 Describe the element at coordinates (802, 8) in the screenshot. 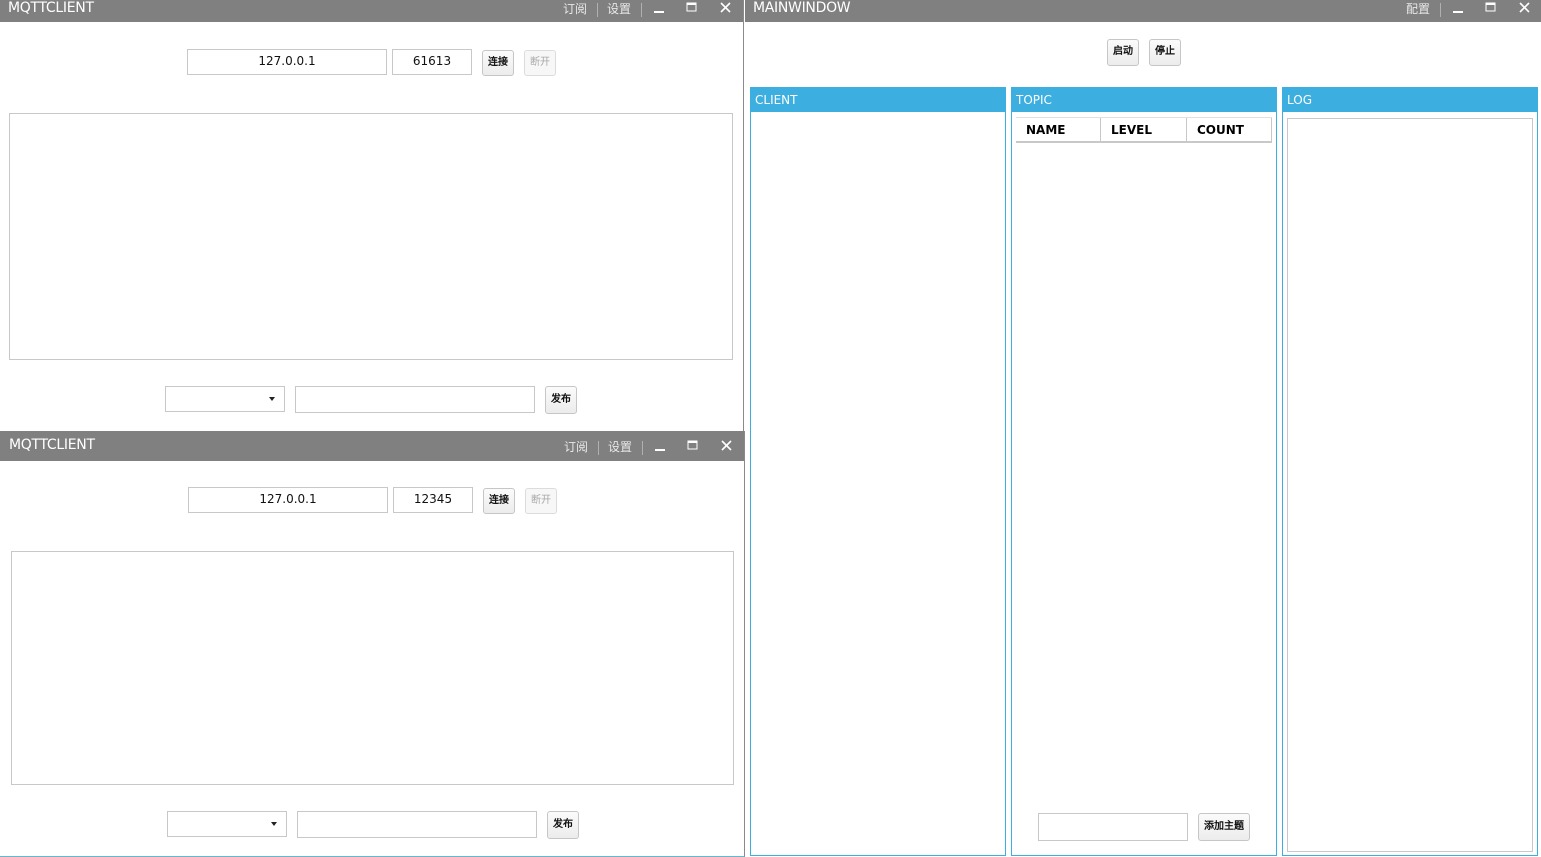

I see `window-title: MAINWINDOW` at that location.